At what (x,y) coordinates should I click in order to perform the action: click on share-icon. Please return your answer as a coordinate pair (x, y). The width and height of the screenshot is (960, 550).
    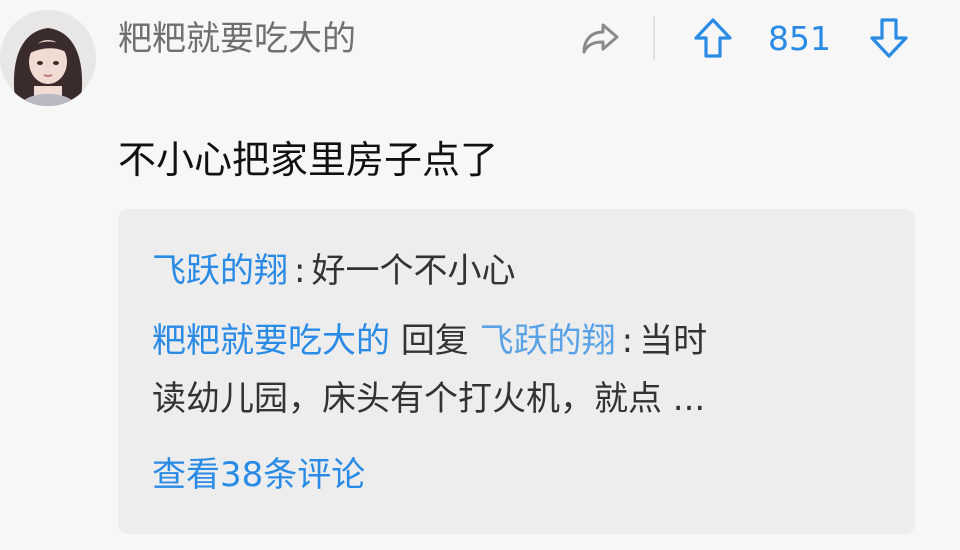
    Looking at the image, I should click on (600, 38).